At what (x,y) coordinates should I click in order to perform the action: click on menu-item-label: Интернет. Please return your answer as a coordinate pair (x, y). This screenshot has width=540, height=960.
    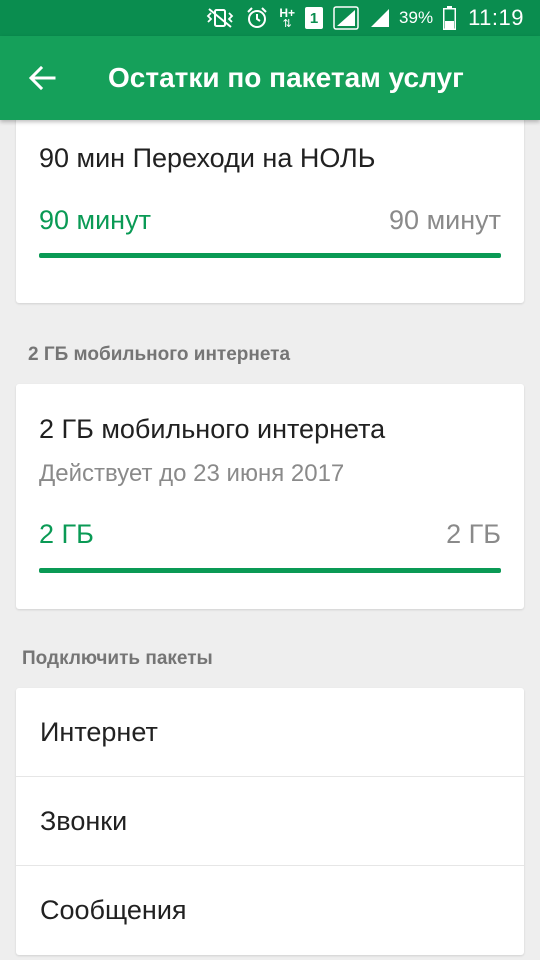
    Looking at the image, I should click on (99, 731).